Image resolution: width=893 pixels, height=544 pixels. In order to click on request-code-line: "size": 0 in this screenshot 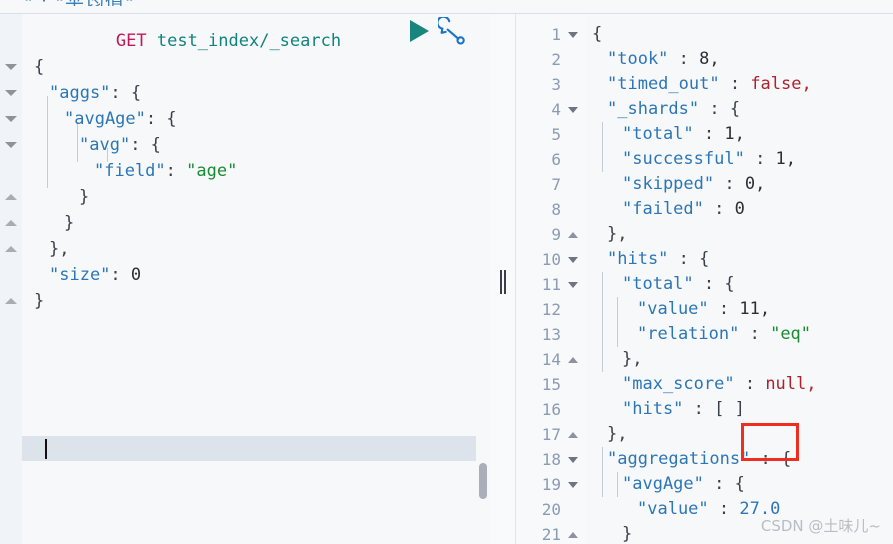, I will do `click(87, 275)`.